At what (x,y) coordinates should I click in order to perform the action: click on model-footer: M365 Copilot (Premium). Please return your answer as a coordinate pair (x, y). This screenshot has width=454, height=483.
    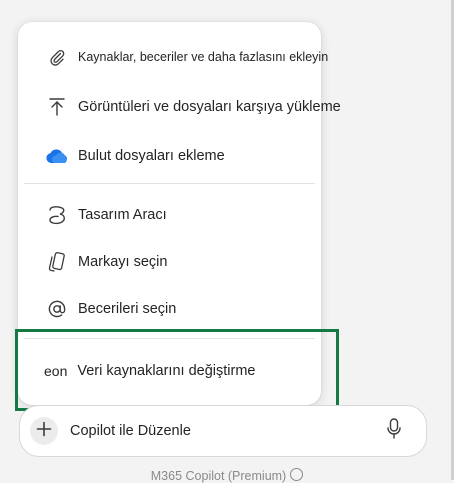
    Looking at the image, I should click on (227, 475).